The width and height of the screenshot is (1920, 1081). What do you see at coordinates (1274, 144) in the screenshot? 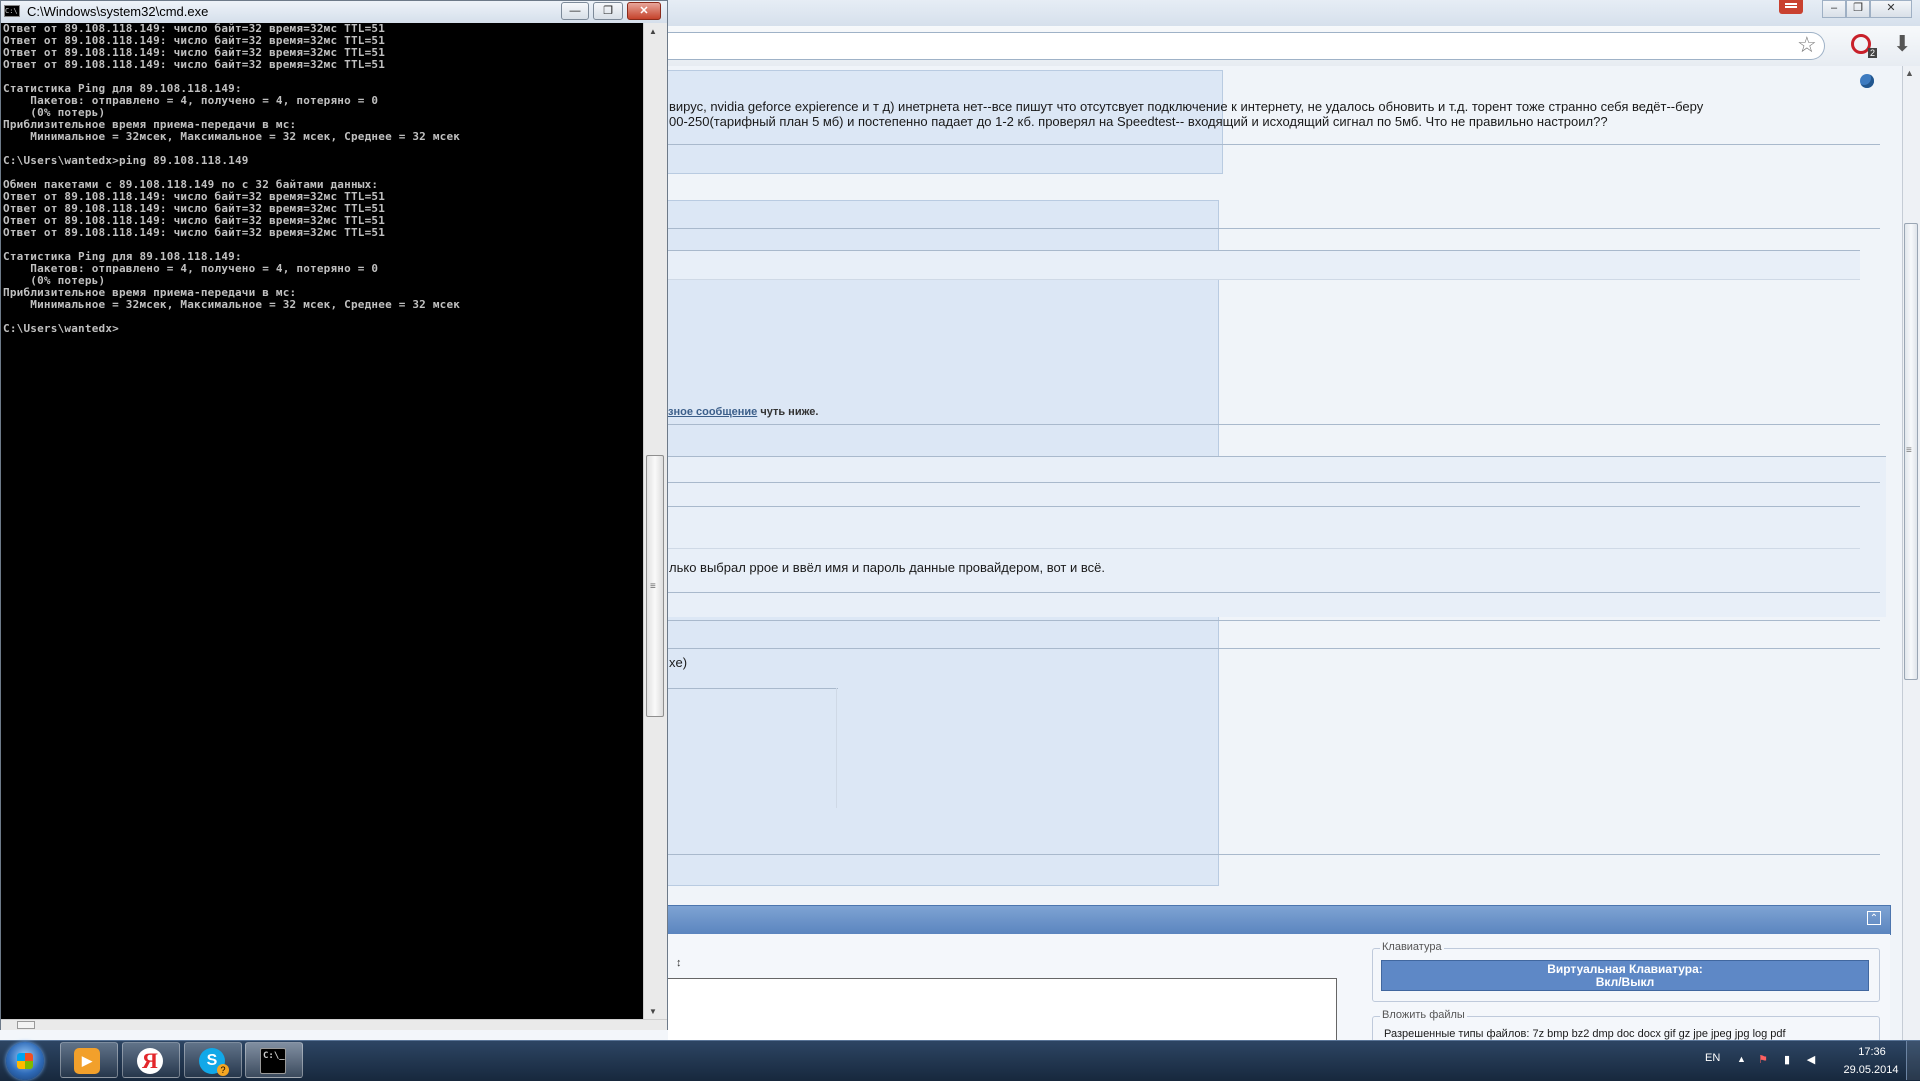
I see `post-divider` at bounding box center [1274, 144].